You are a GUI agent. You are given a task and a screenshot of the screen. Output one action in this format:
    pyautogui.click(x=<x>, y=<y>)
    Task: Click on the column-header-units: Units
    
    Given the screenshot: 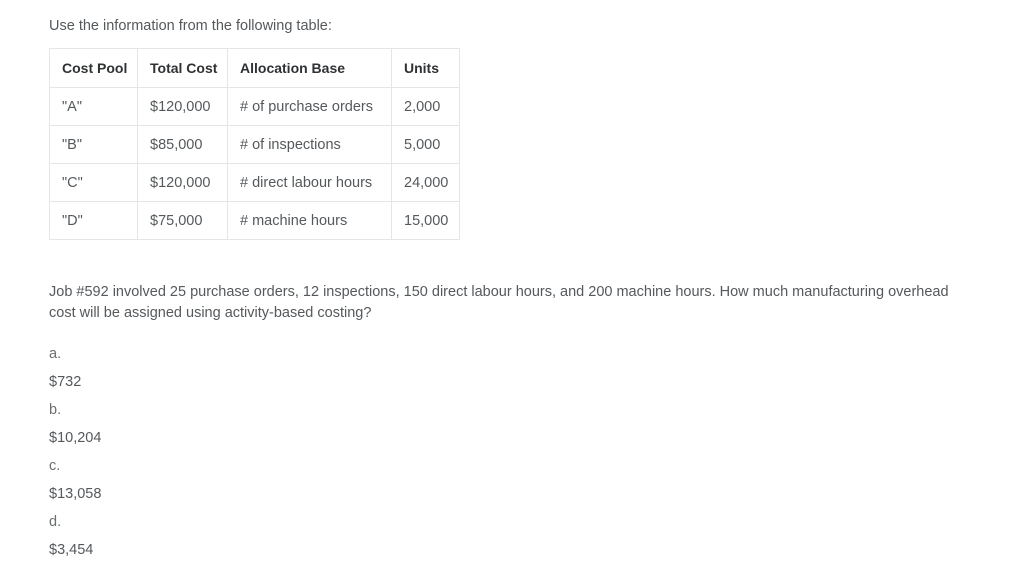 What is the action you would take?
    pyautogui.click(x=425, y=68)
    